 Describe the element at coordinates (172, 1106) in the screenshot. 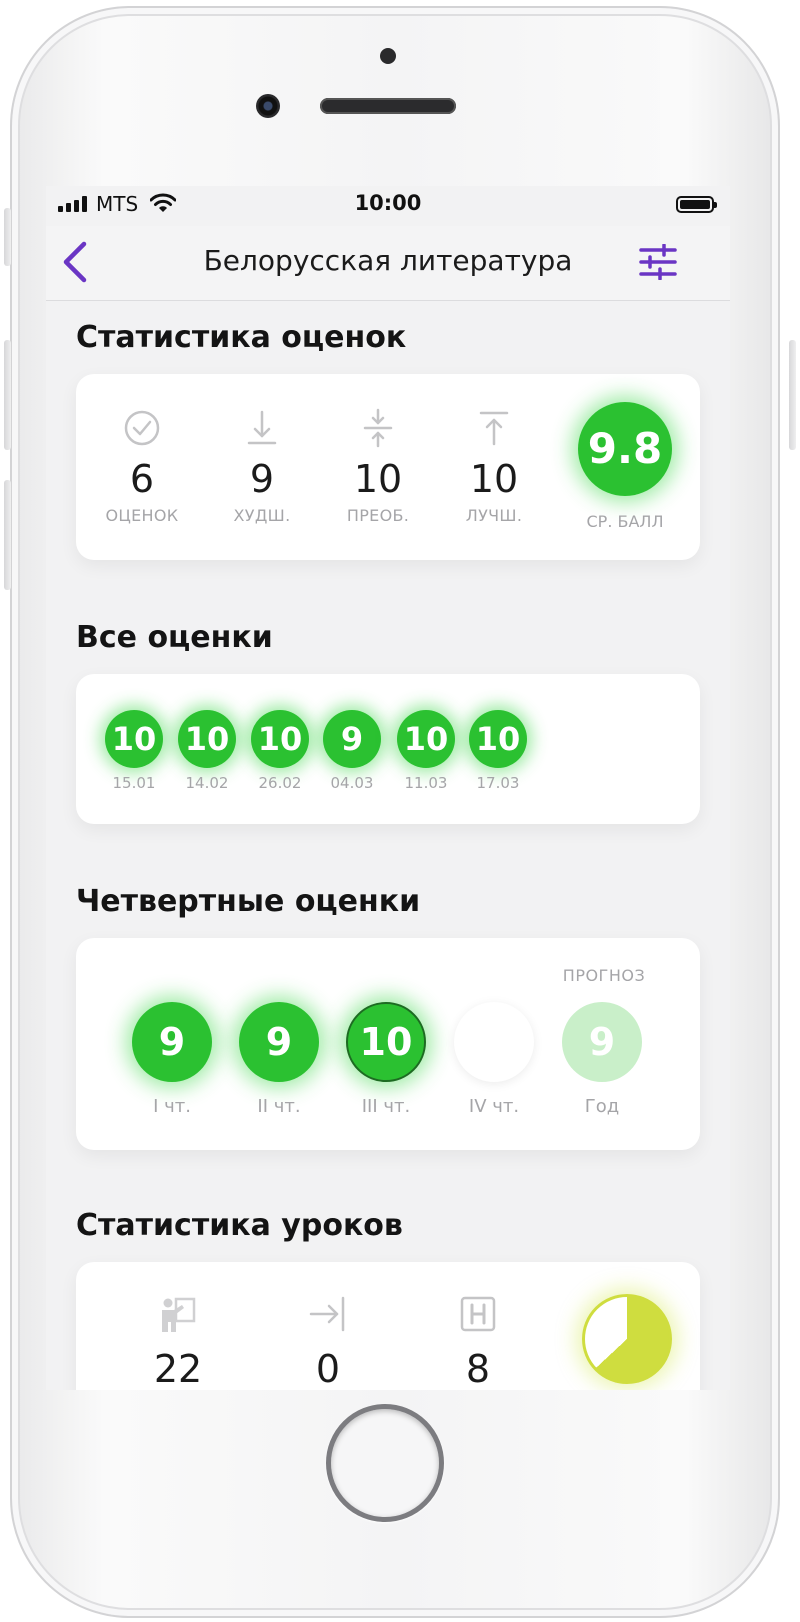

I see `quarter-label: I чт.` at that location.